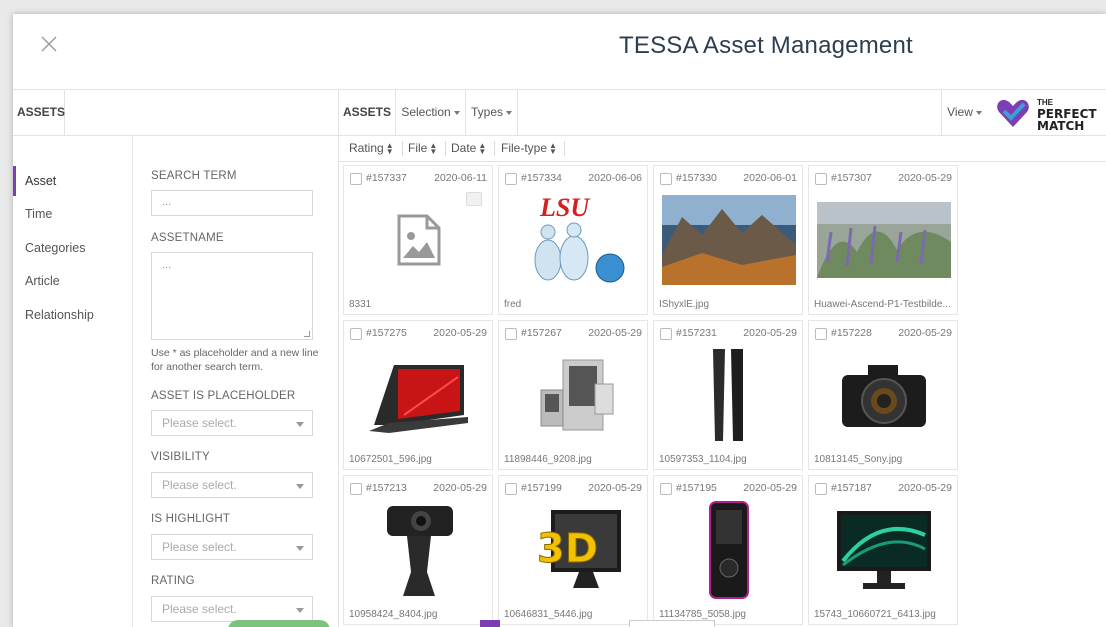 The width and height of the screenshot is (1106, 627). Describe the element at coordinates (390, 459) in the screenshot. I see `asset-name: 10672501_596.jpg` at that location.